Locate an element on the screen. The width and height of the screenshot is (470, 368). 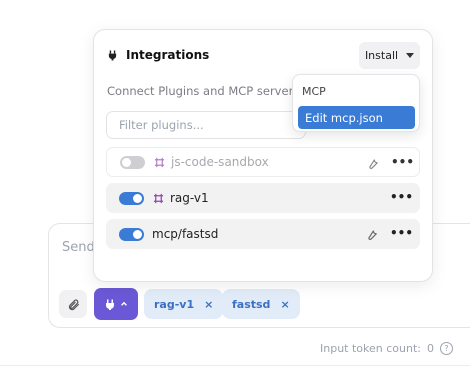
chip-label: fastsd is located at coordinates (251, 304).